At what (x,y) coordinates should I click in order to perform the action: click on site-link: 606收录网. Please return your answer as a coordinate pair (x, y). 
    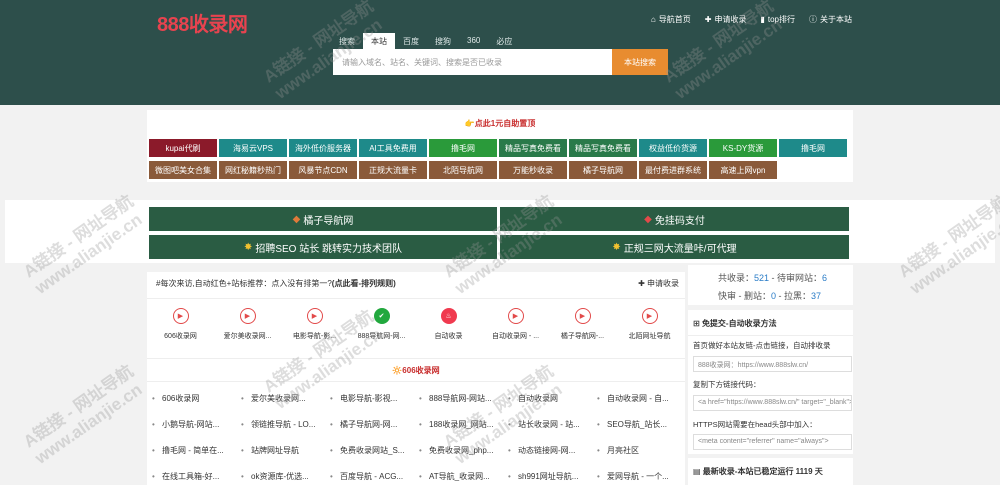
    Looking at the image, I should click on (195, 399).